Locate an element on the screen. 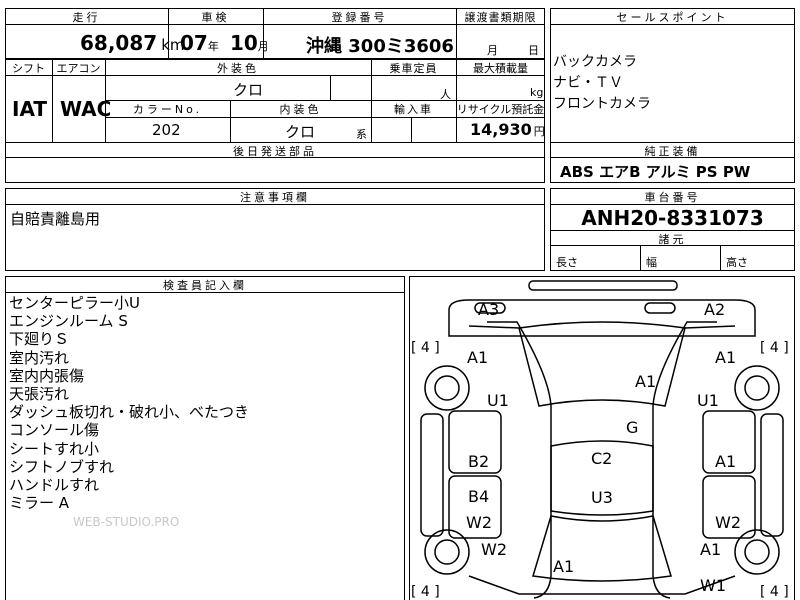 This screenshot has width=800, height=600. damage-mark: B4 is located at coordinates (479, 496).